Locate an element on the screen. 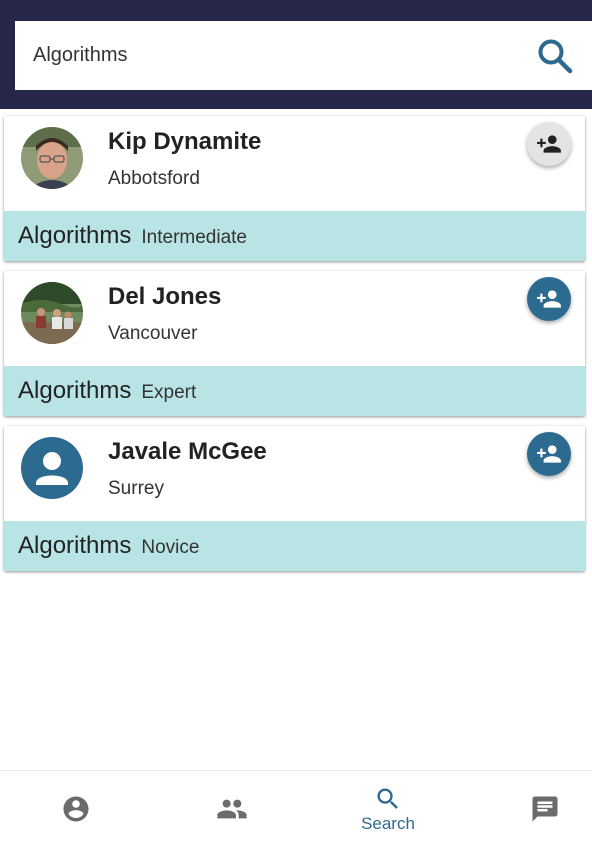  nav-item-search: Search is located at coordinates (388, 808).